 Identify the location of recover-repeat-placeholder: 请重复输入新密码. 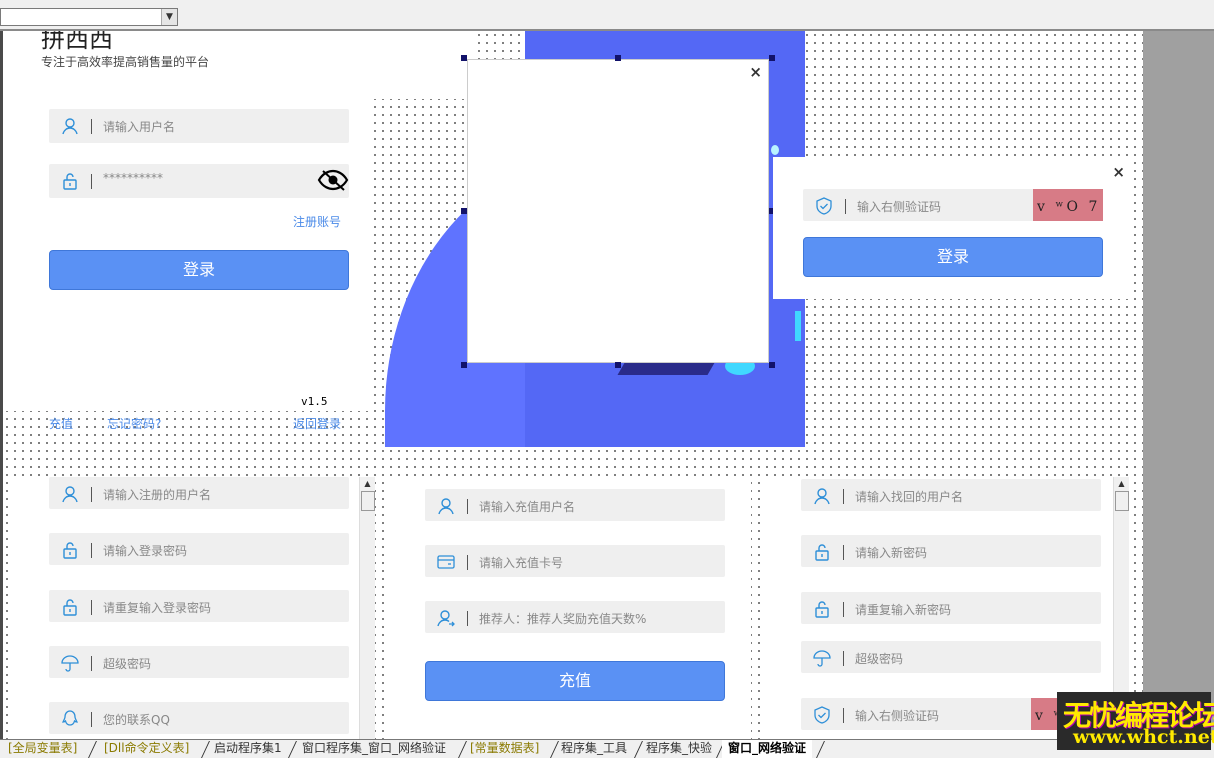
(903, 610).